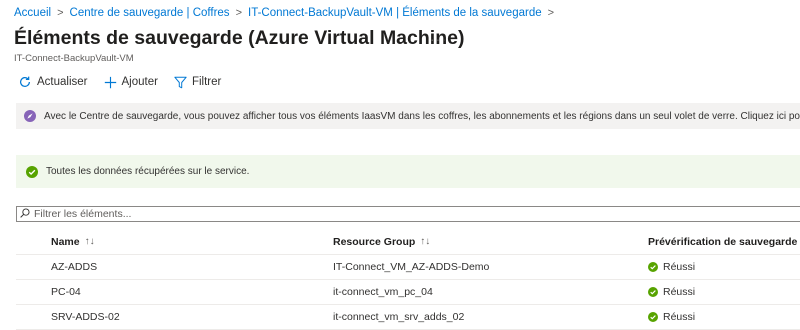  What do you see at coordinates (25, 82) in the screenshot?
I see `refresh-icon` at bounding box center [25, 82].